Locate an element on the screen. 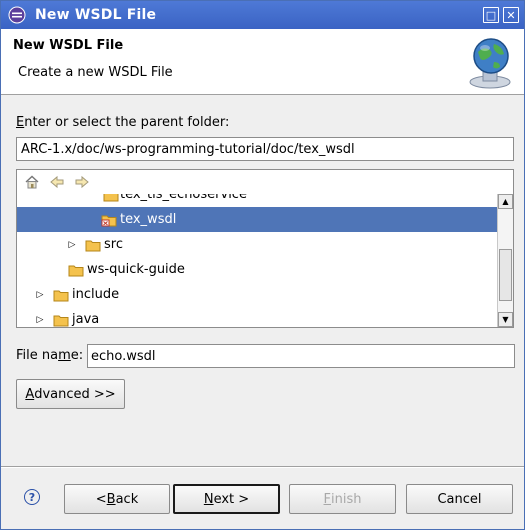 This screenshot has width=525, height=530. close-button: ✕ is located at coordinates (511, 15).